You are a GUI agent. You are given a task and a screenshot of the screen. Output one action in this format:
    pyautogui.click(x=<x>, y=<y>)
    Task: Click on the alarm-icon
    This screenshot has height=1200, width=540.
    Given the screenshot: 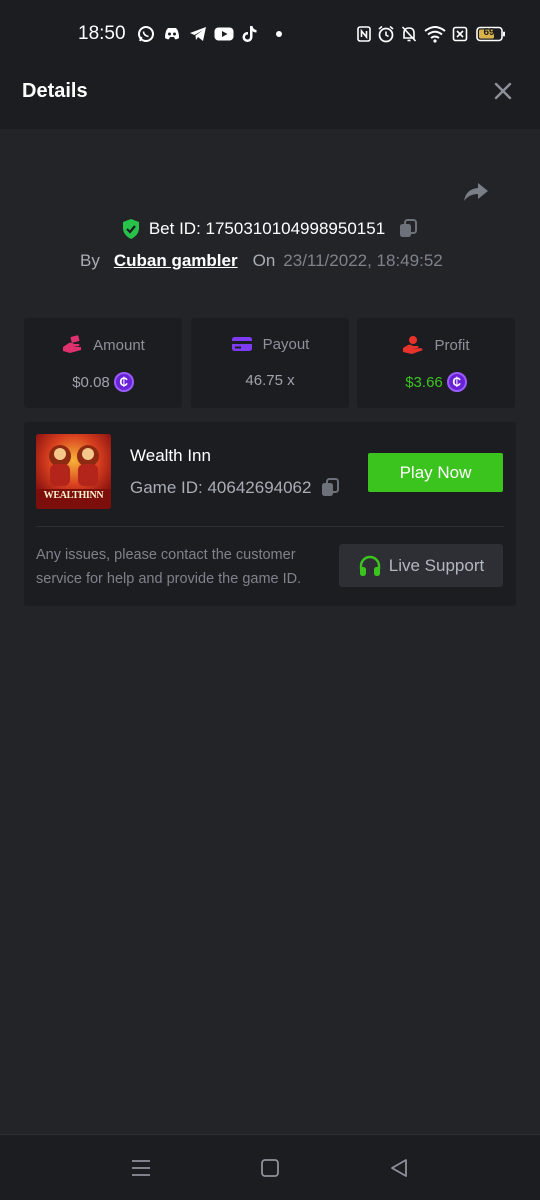 What is the action you would take?
    pyautogui.click(x=386, y=34)
    